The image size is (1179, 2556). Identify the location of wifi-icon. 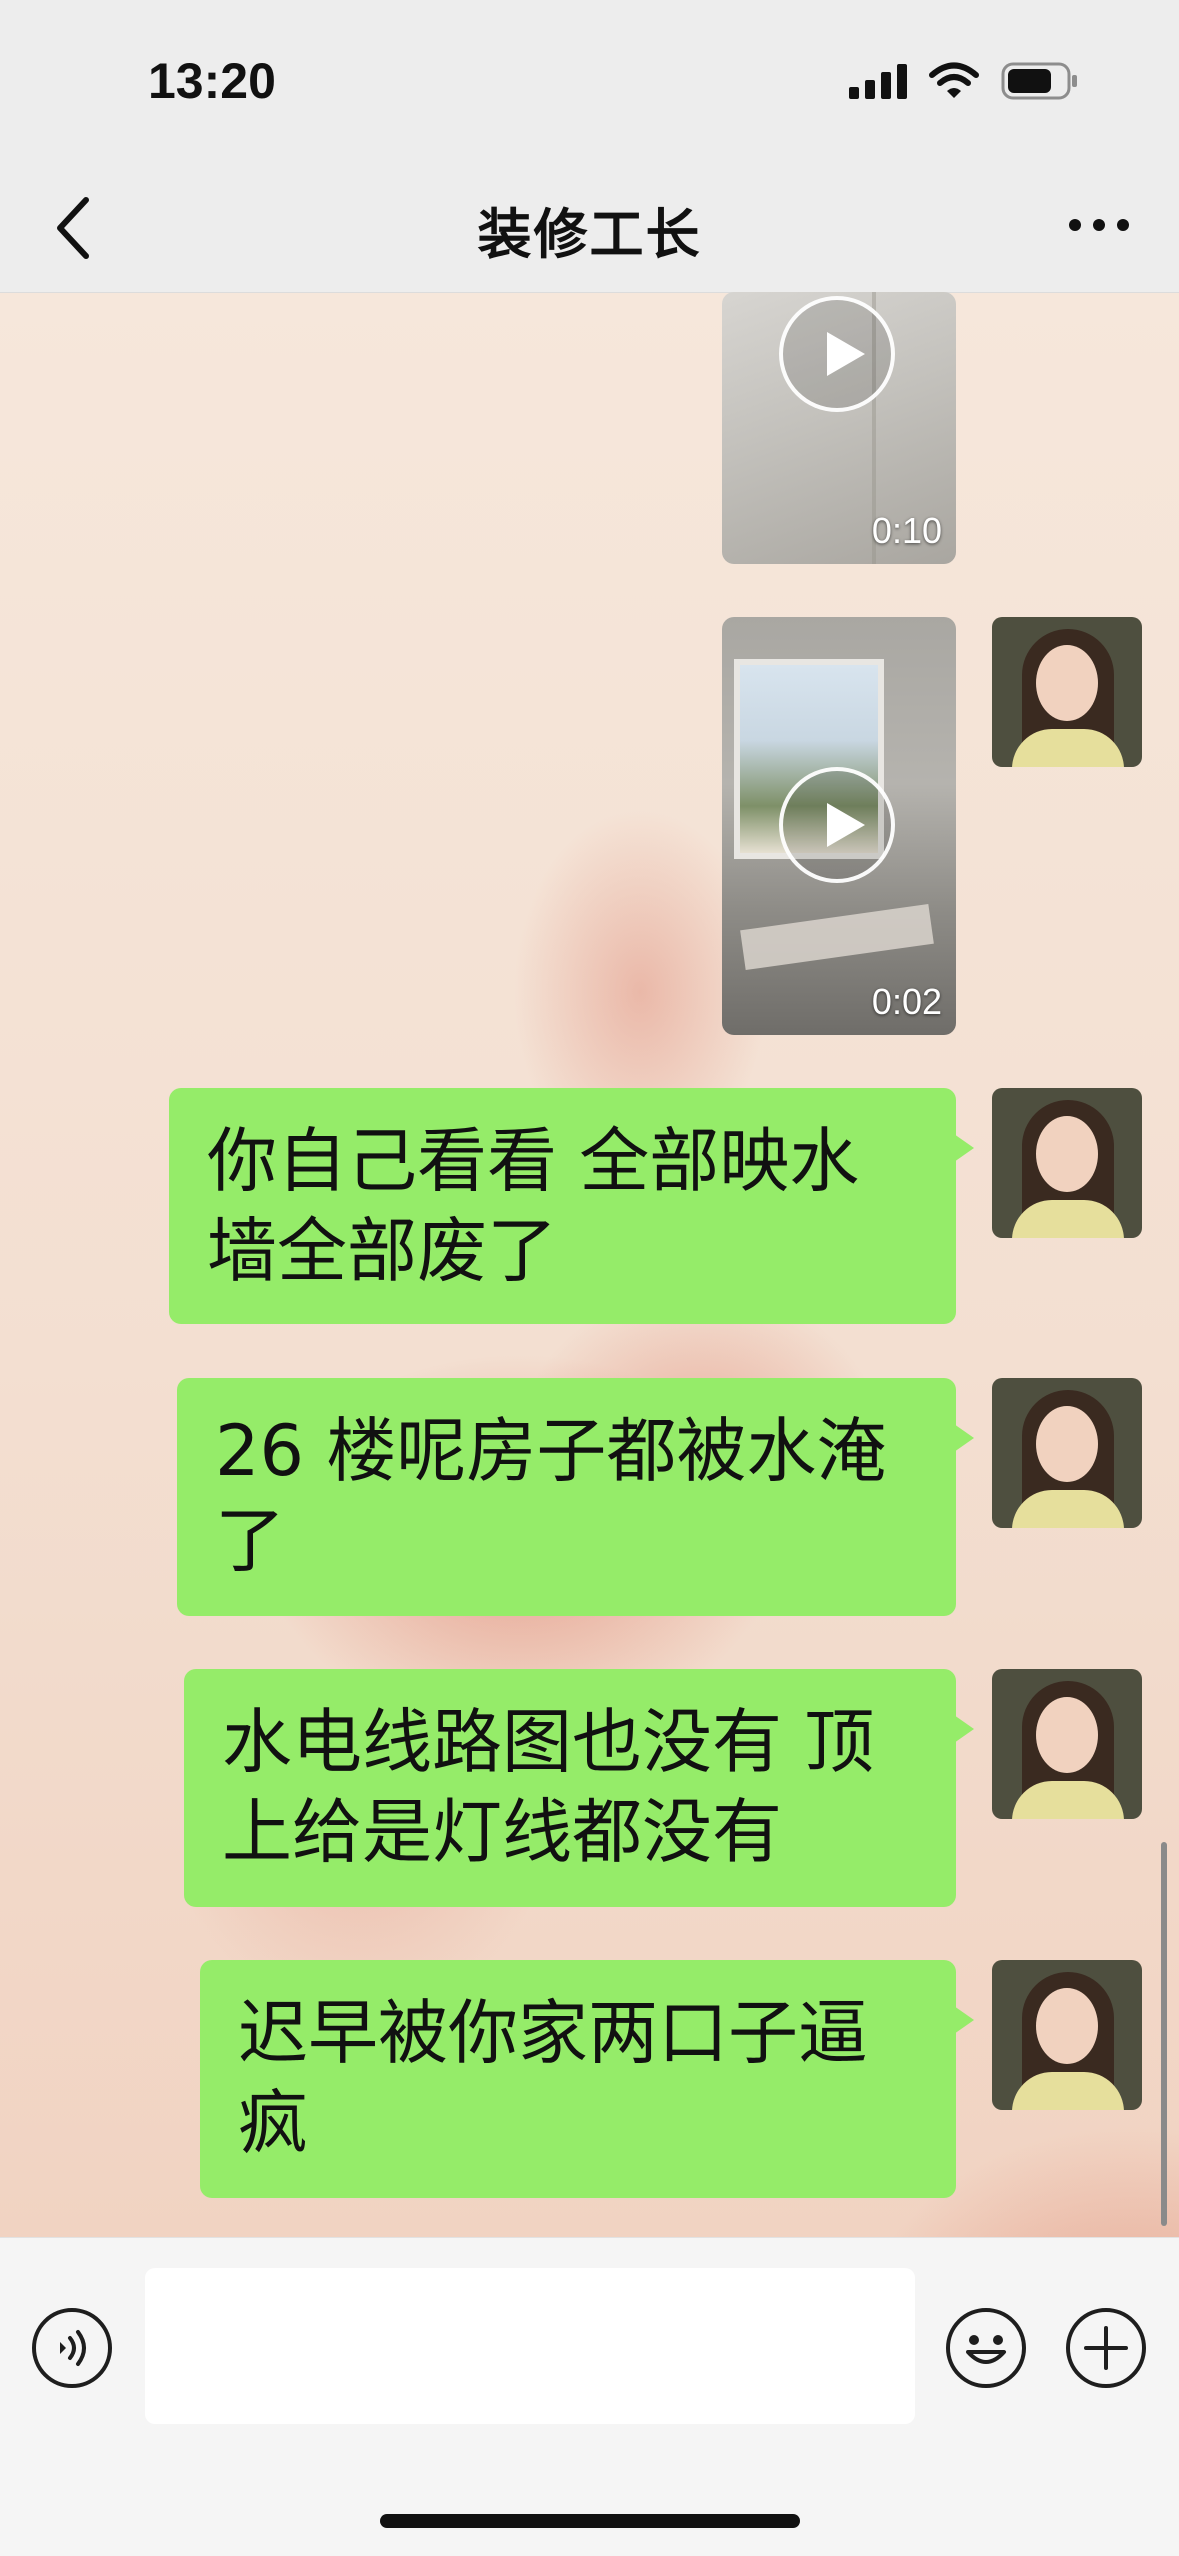
(954, 81).